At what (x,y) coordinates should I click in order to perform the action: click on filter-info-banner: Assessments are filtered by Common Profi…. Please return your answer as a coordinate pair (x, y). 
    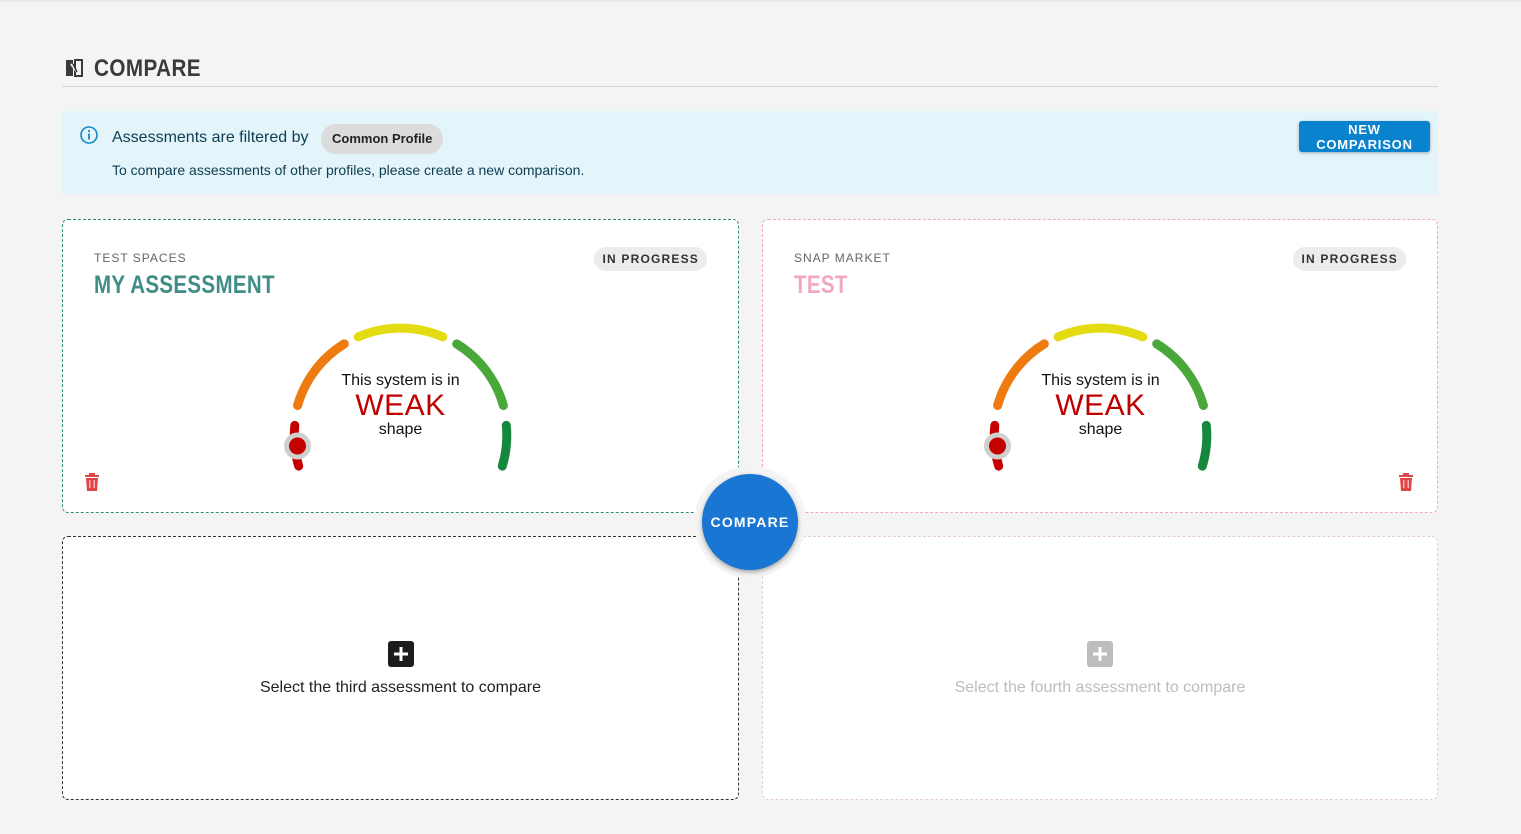
    Looking at the image, I should click on (750, 152).